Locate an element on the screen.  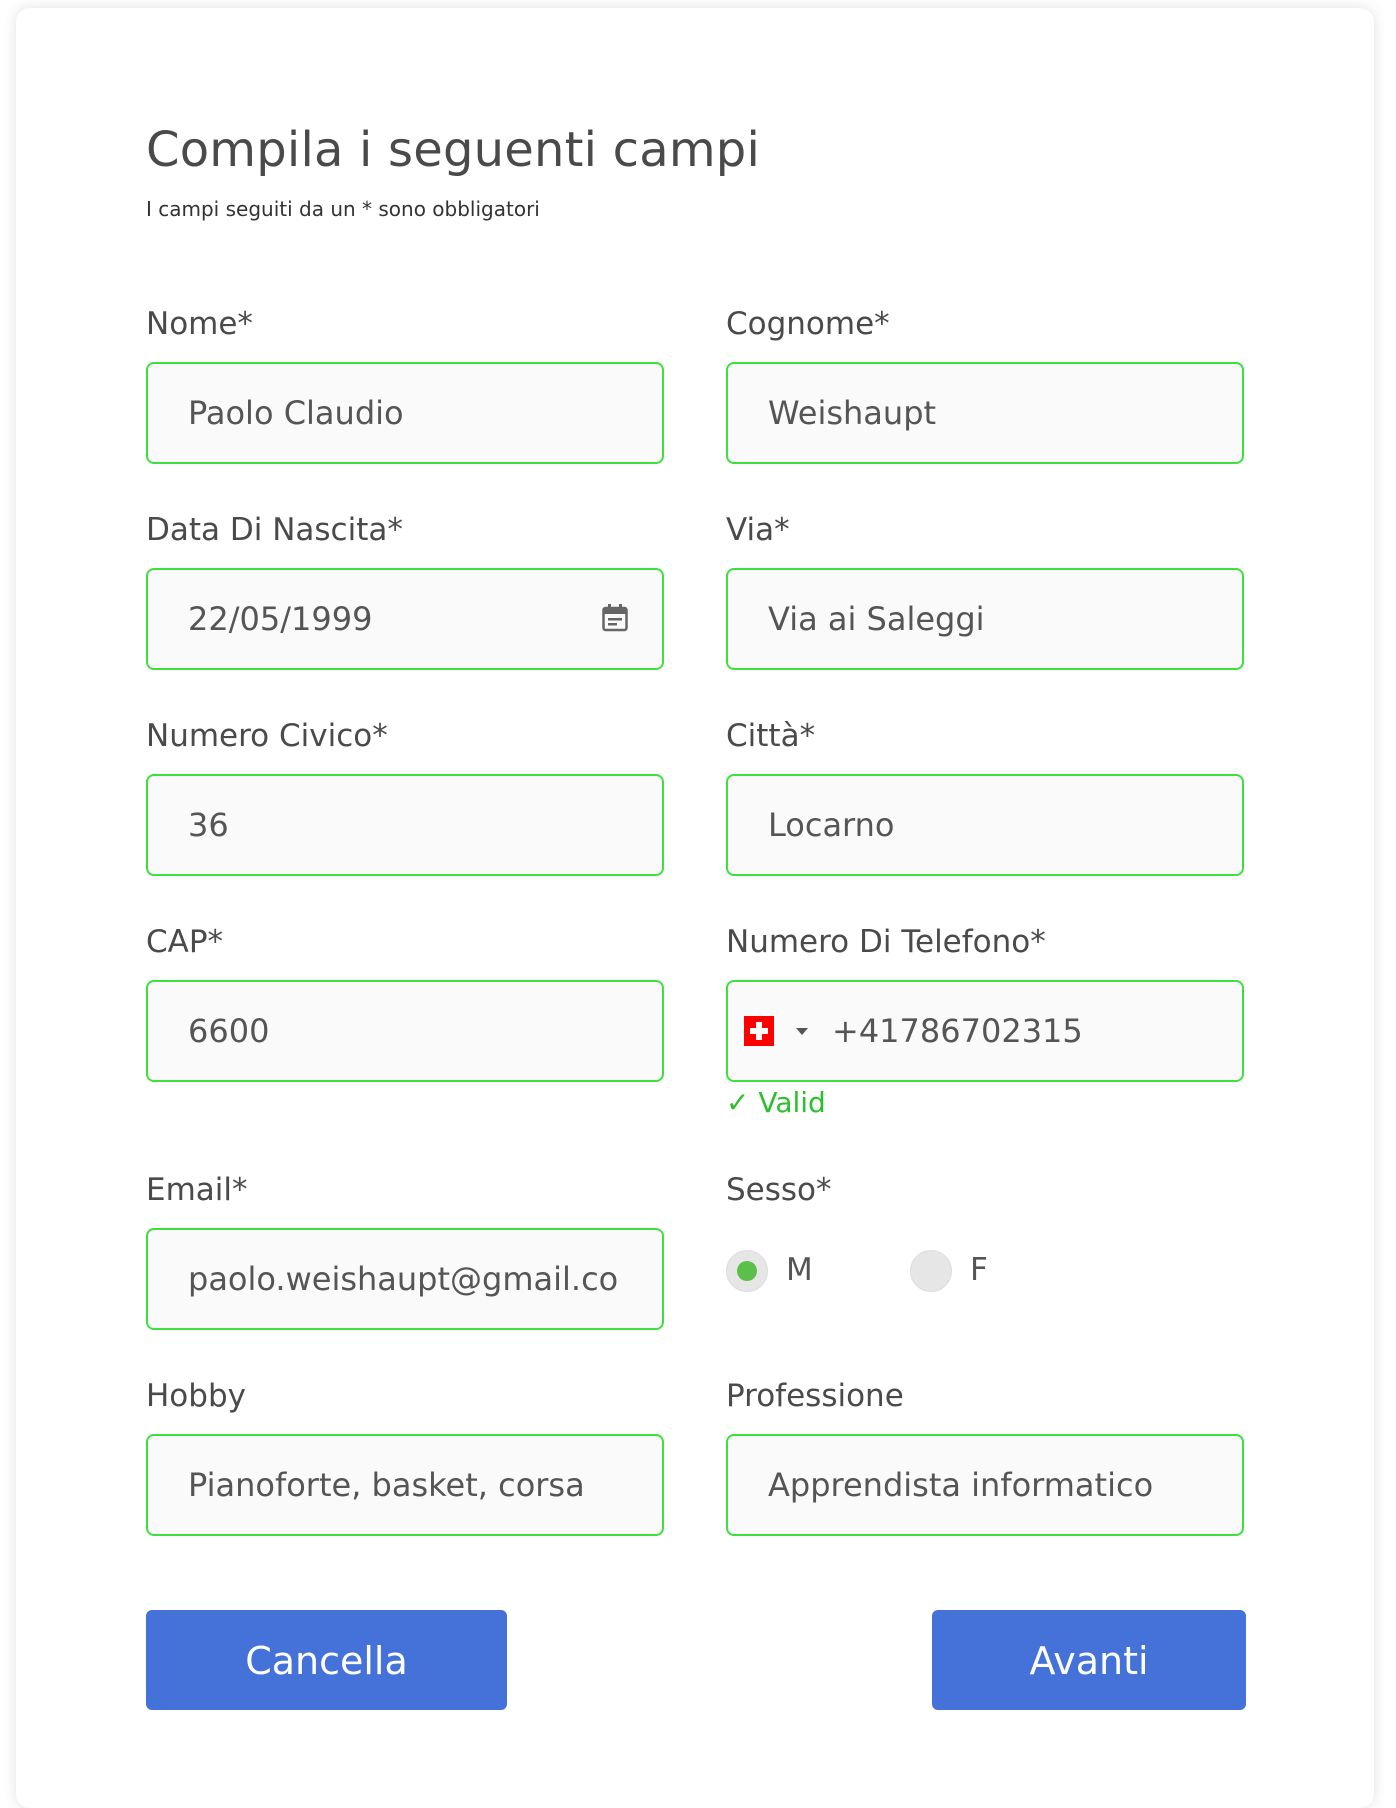
hobby-value: Pianoforte, basket, corsa is located at coordinates (386, 1485).